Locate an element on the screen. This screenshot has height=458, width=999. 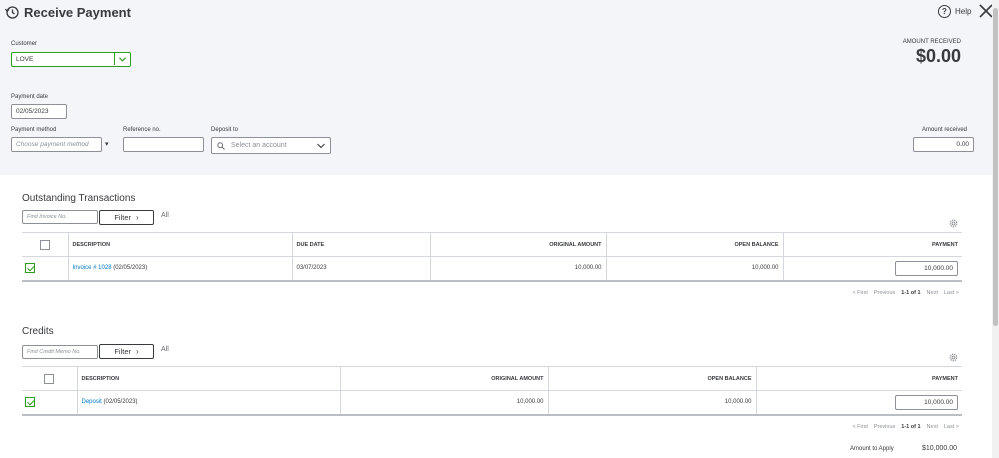
amount-received-value: $0.00 is located at coordinates (938, 56).